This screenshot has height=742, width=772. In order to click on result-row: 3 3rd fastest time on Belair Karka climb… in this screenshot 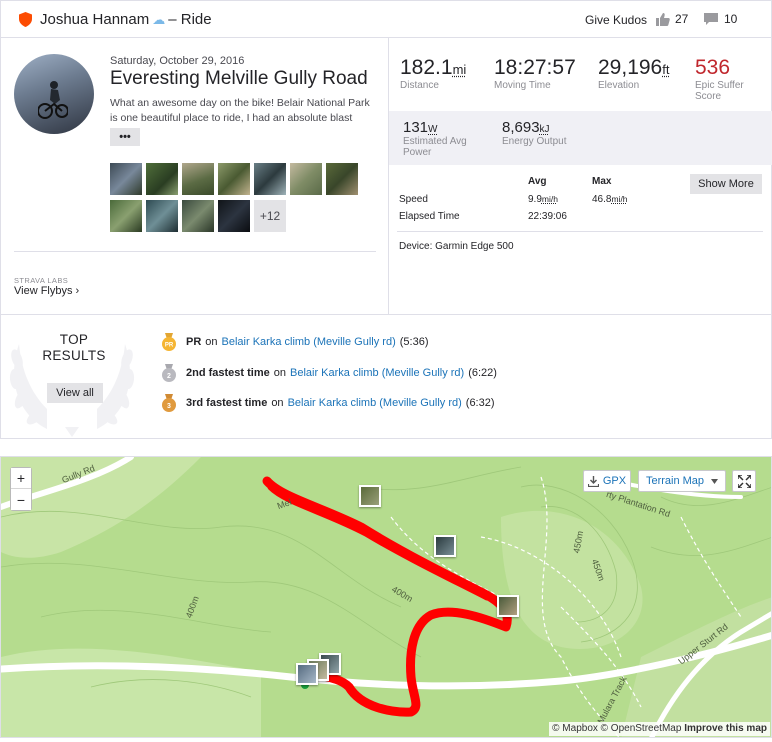, I will do `click(328, 403)`.